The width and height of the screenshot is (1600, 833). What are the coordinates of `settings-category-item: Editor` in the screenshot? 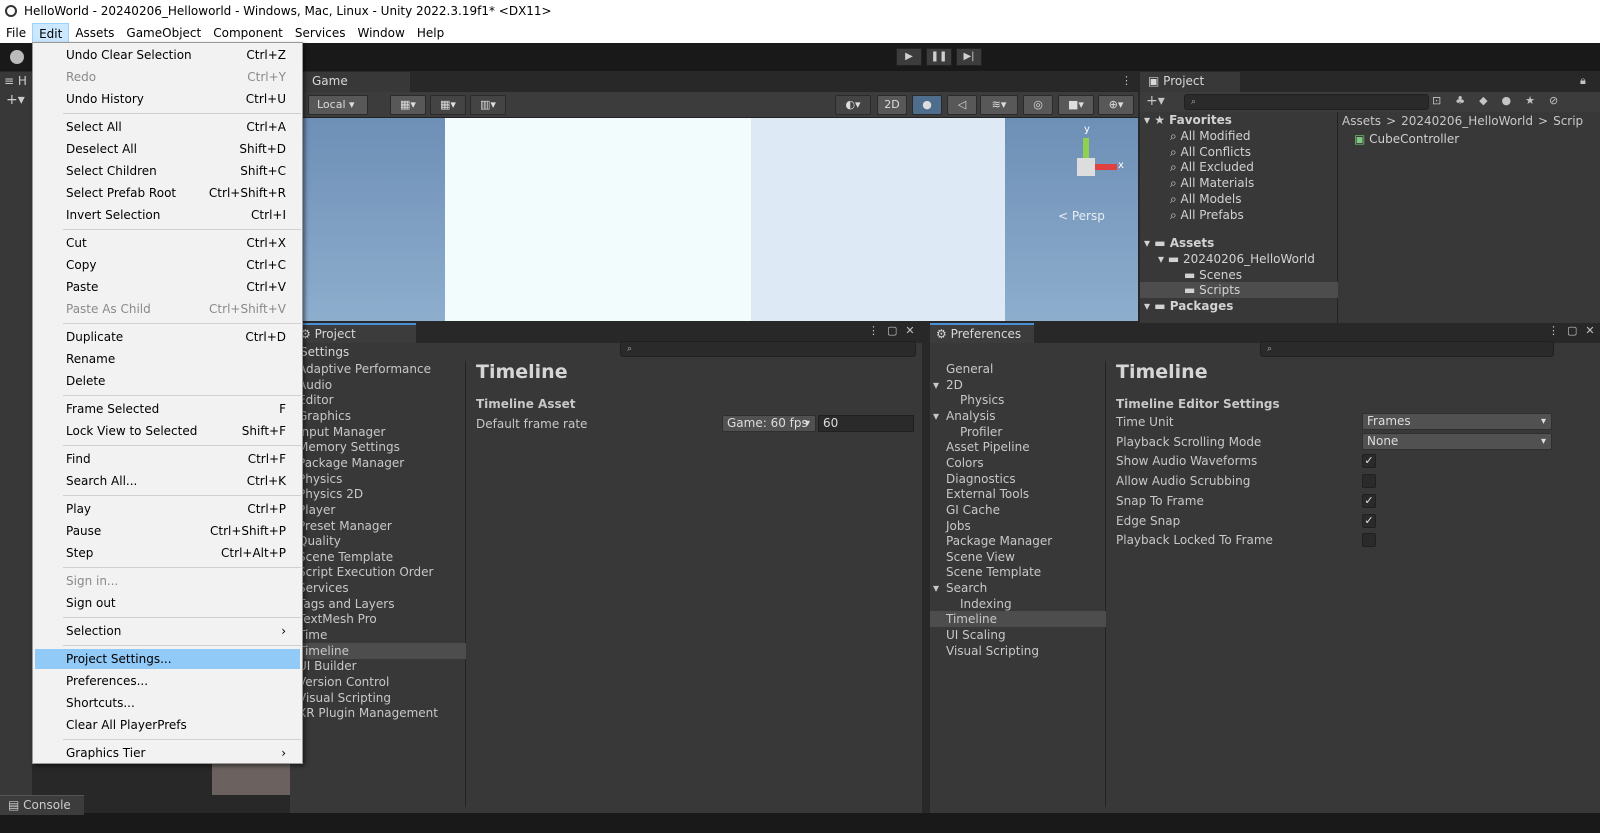 It's located at (378, 400).